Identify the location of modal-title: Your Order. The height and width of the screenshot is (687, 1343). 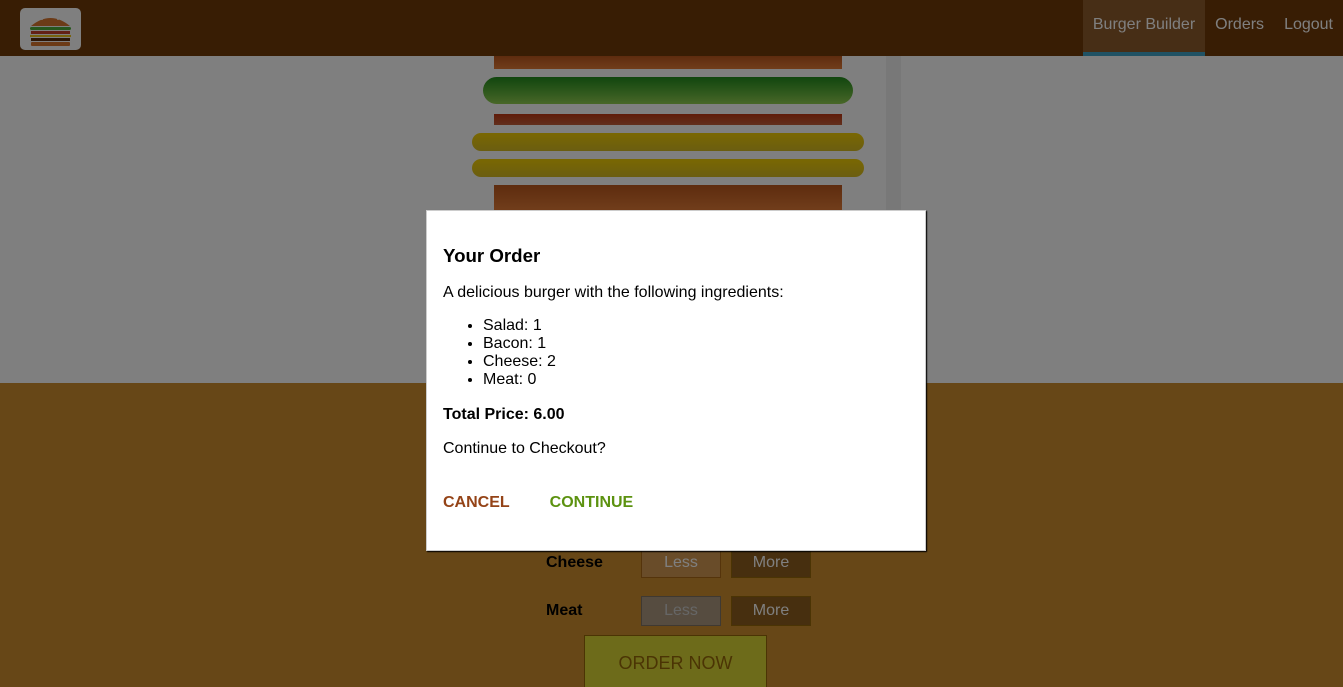
(492, 255).